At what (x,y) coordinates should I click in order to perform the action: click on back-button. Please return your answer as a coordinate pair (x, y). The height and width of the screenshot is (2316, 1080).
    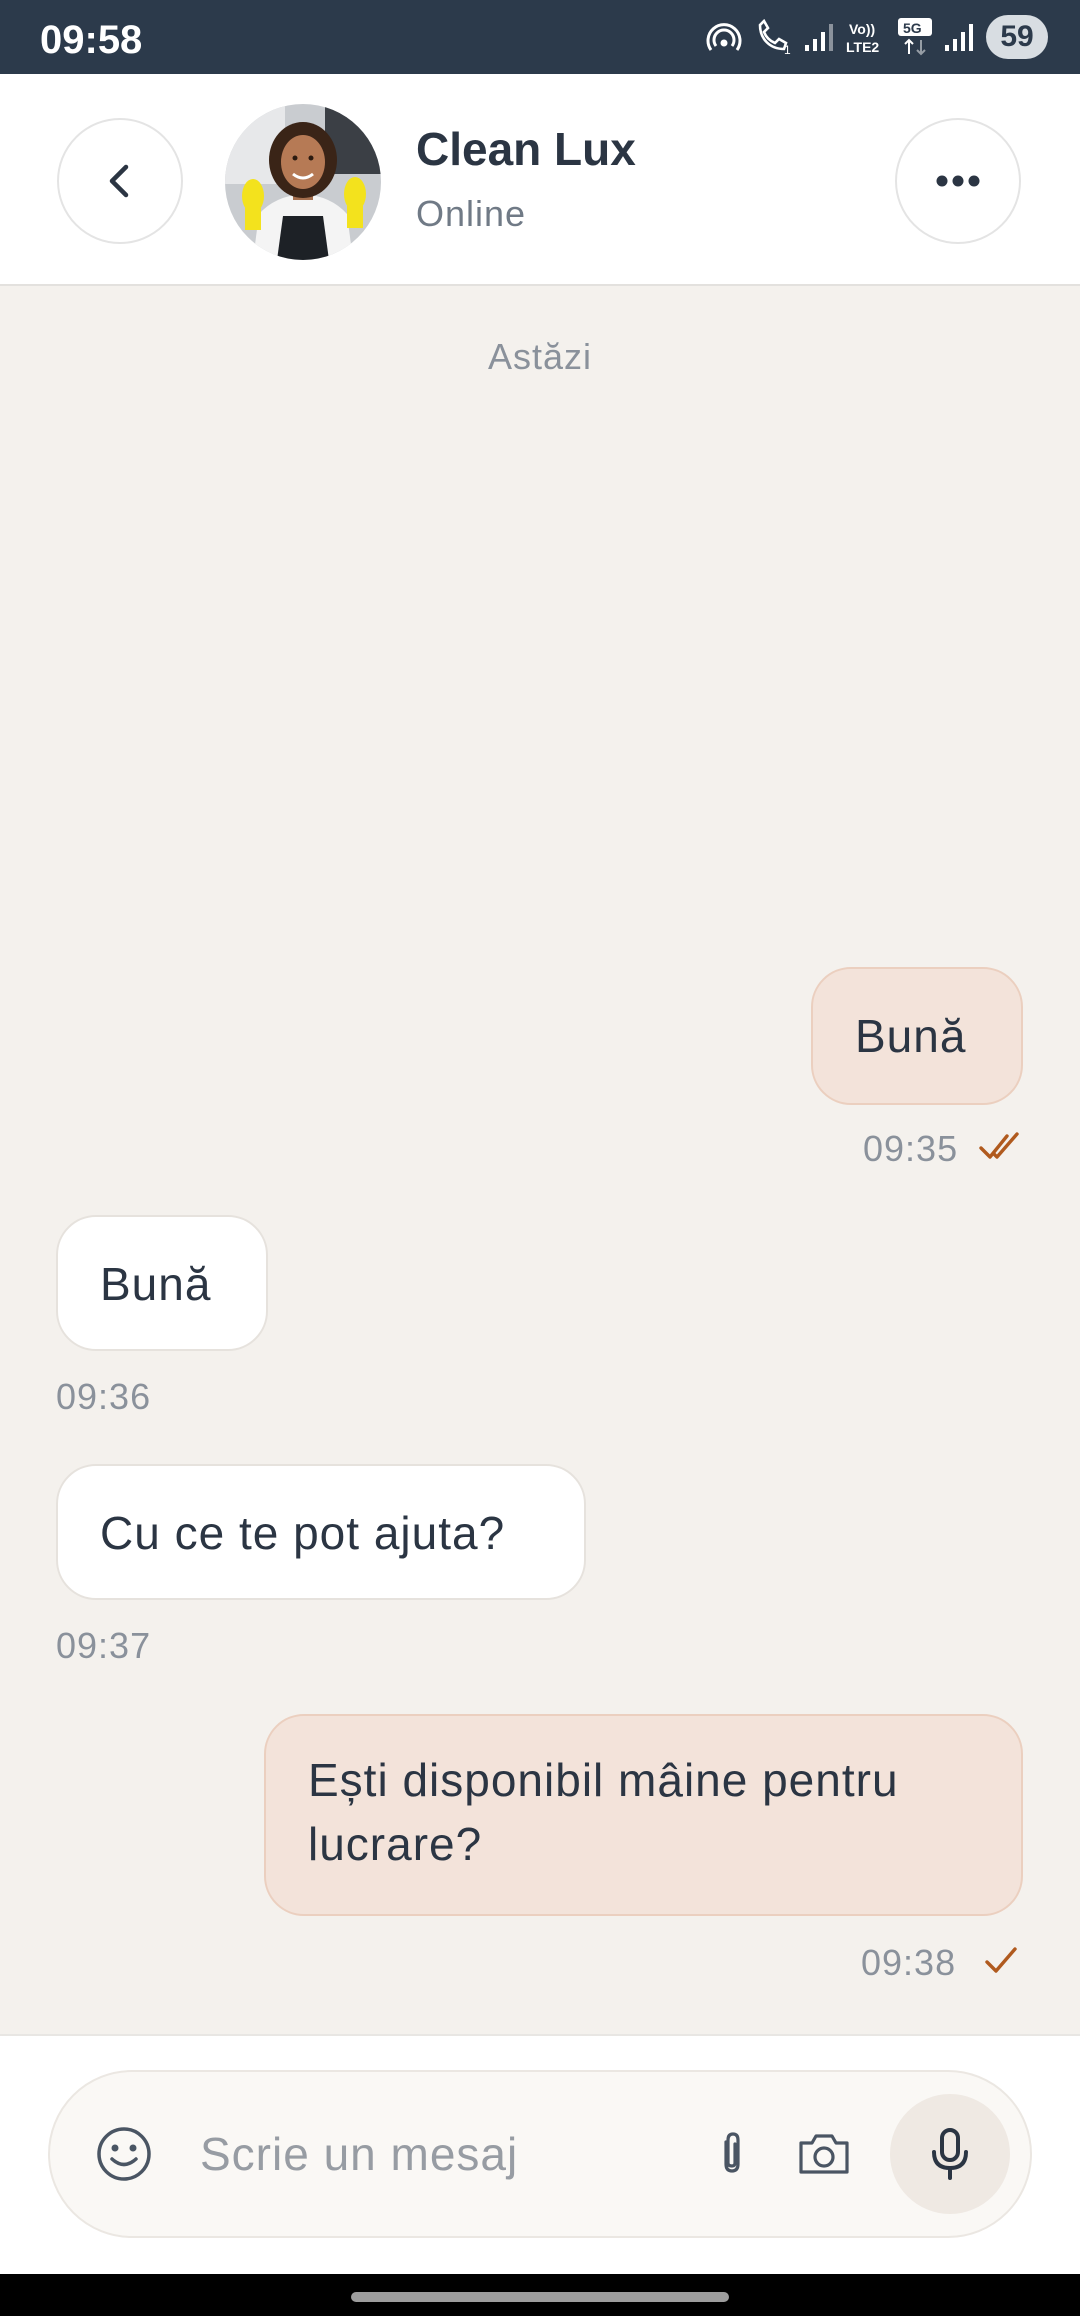
    Looking at the image, I should click on (120, 181).